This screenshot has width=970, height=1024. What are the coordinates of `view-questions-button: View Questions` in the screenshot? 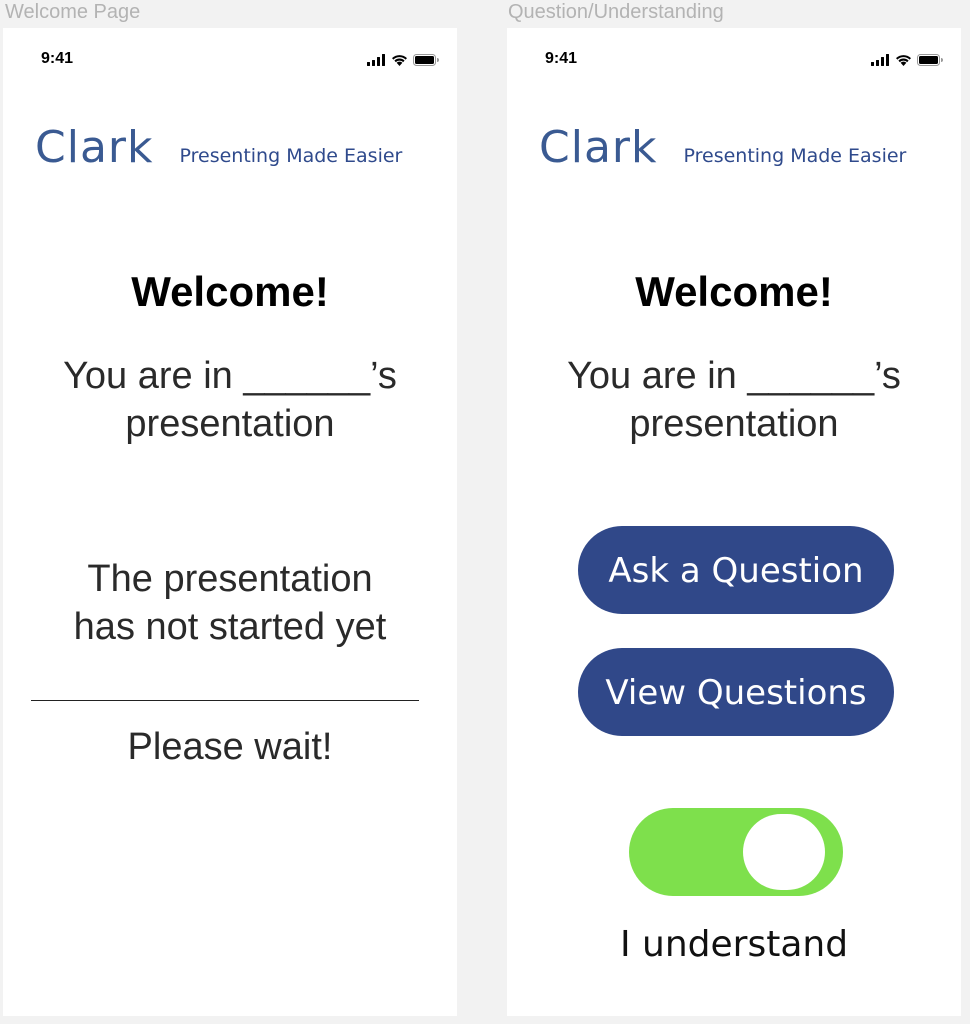 It's located at (736, 692).